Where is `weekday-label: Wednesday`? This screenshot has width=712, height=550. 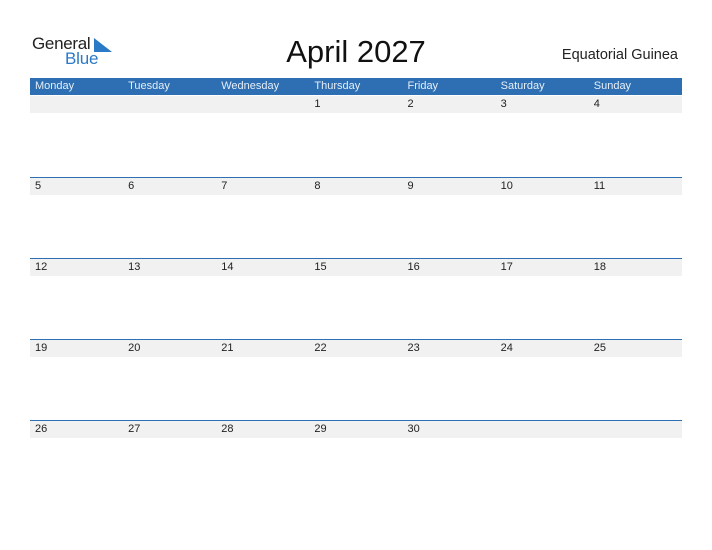
weekday-label: Wednesday is located at coordinates (250, 86).